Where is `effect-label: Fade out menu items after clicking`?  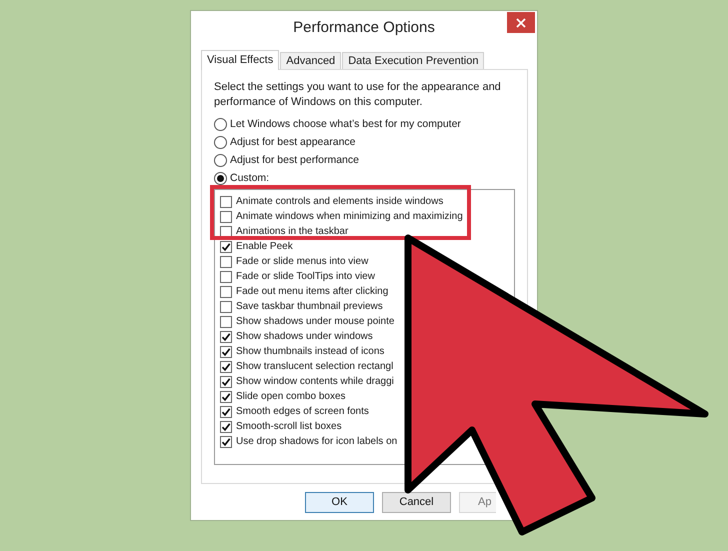
effect-label: Fade out menu items after clicking is located at coordinates (312, 292).